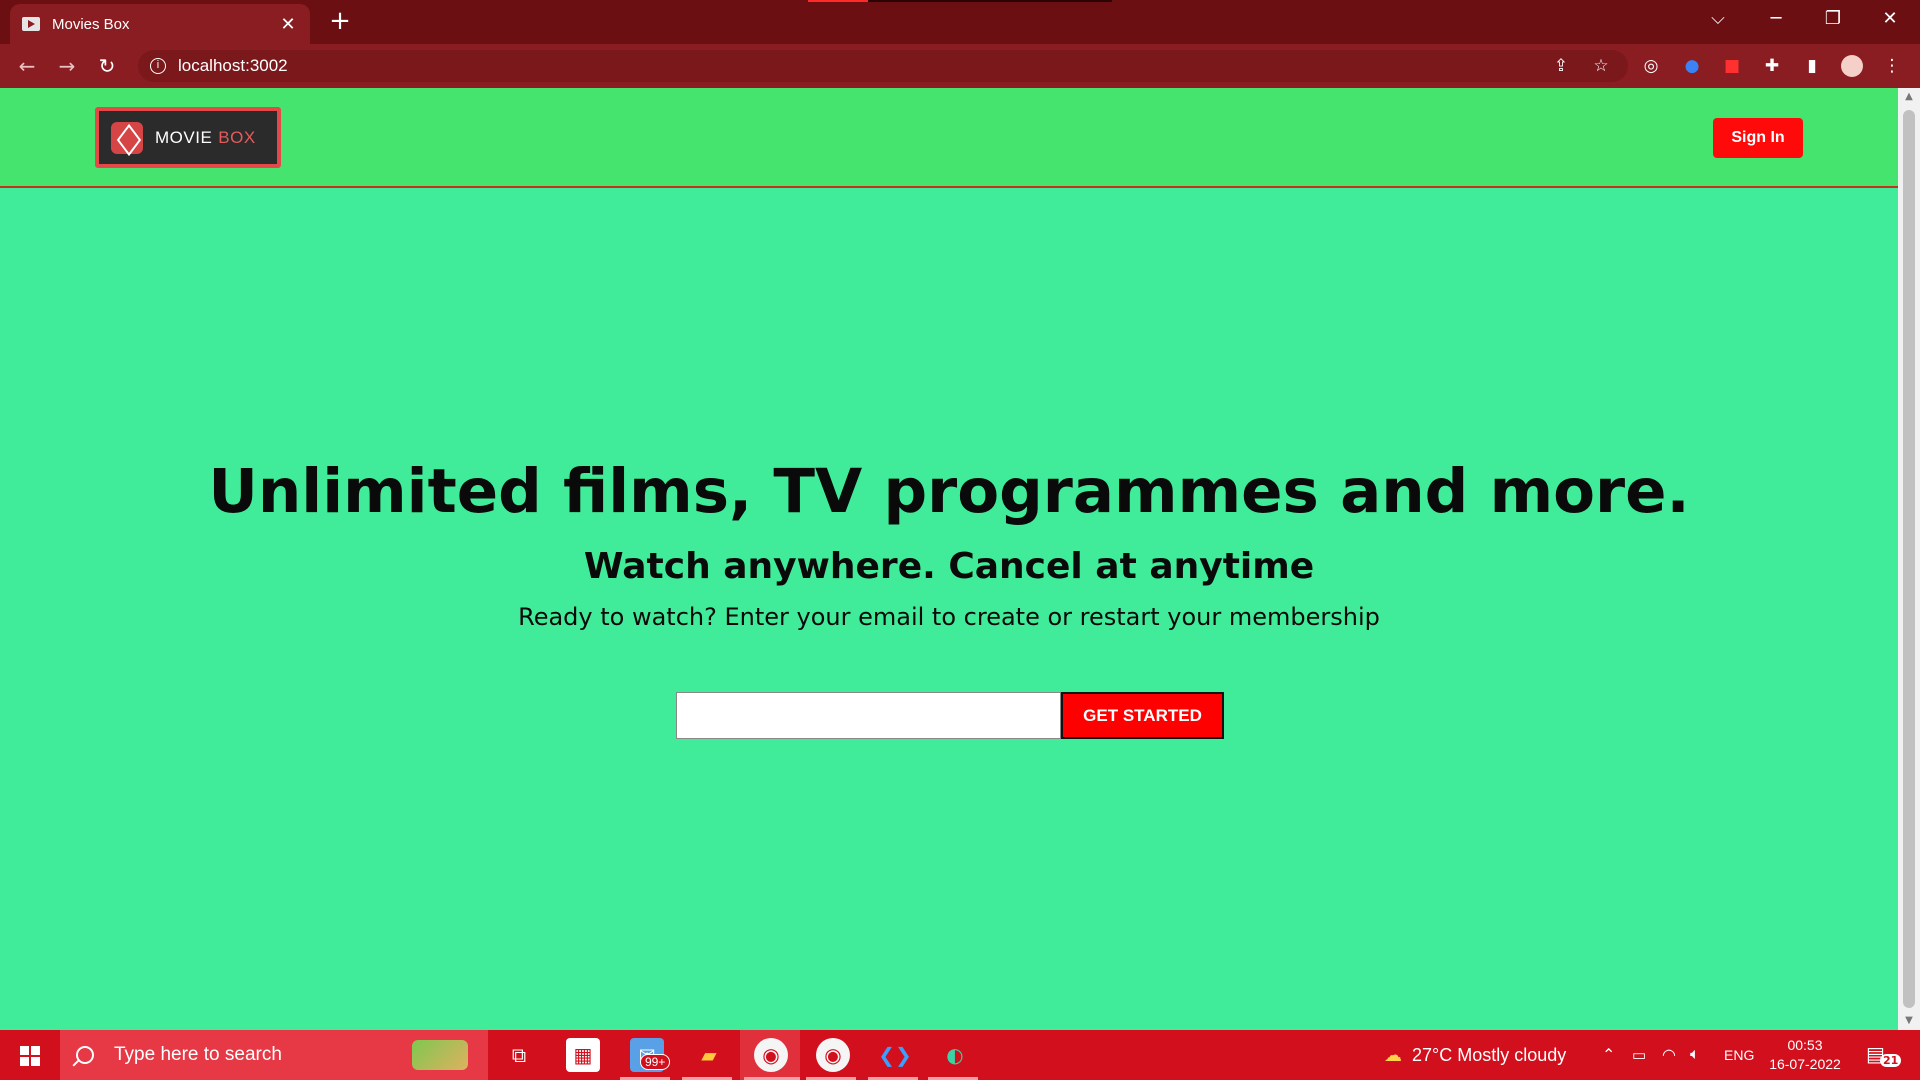  Describe the element at coordinates (1892, 66) in the screenshot. I see `browser-menu-icon: ⋮` at that location.